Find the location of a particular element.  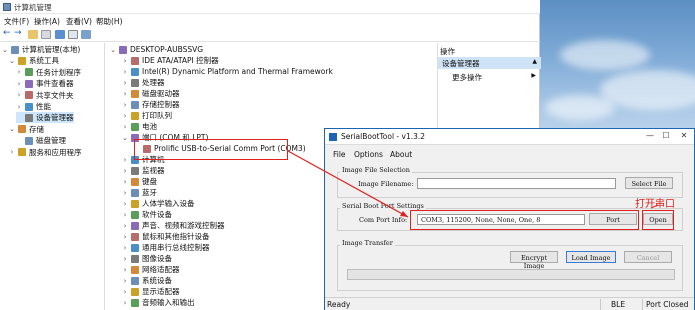

device-tree-label: 软件设备 is located at coordinates (157, 214).